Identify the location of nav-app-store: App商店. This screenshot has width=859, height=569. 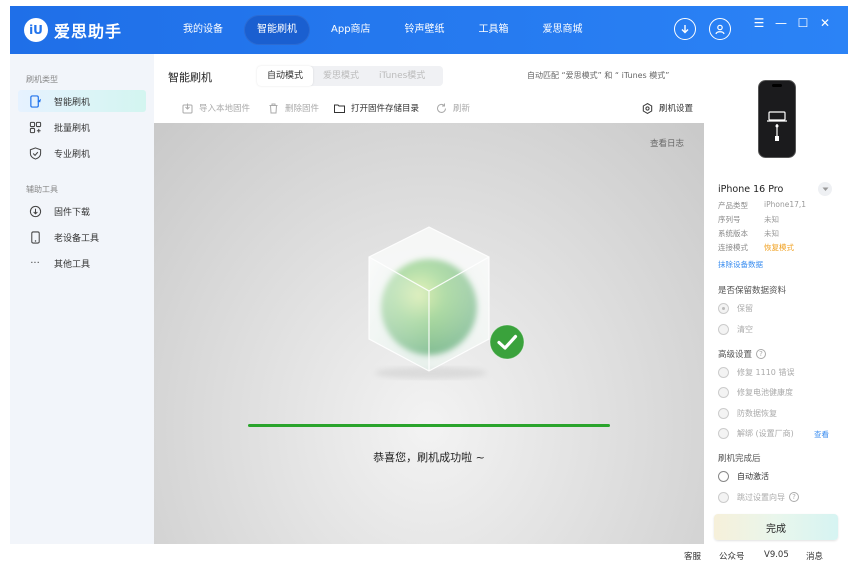
(351, 30).